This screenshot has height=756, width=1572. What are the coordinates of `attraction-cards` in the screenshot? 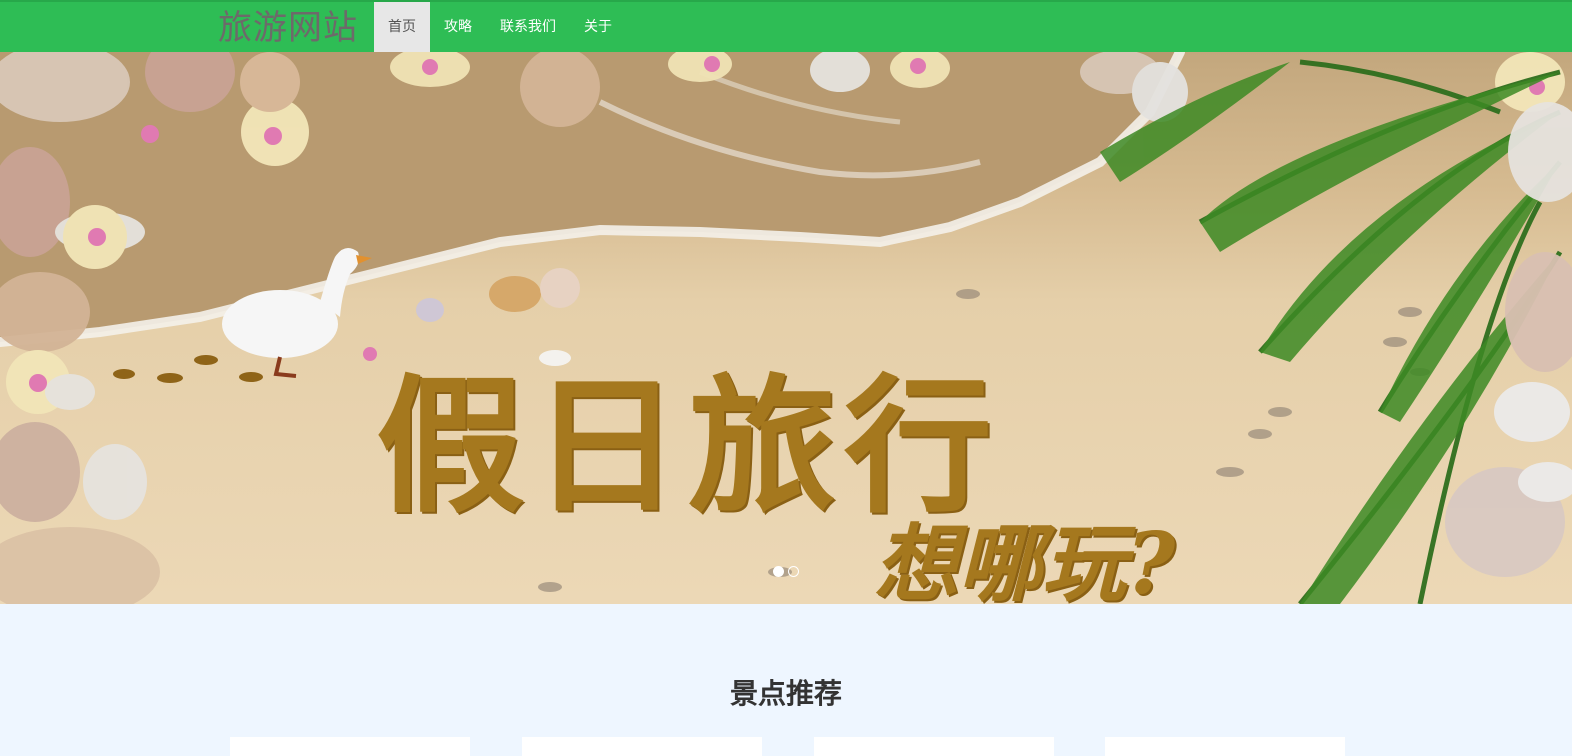 It's located at (788, 746).